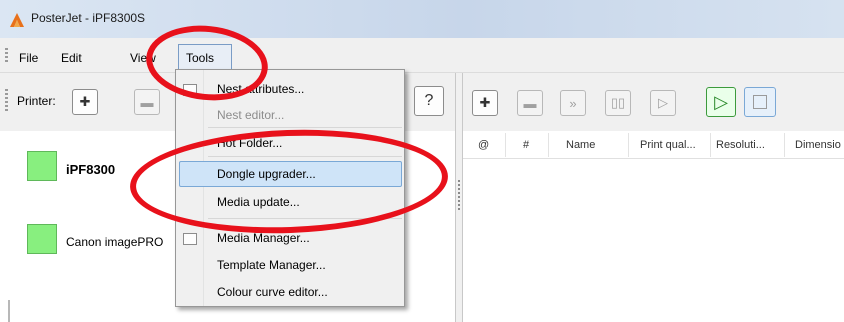  I want to click on menu-separator, so click(305, 127).